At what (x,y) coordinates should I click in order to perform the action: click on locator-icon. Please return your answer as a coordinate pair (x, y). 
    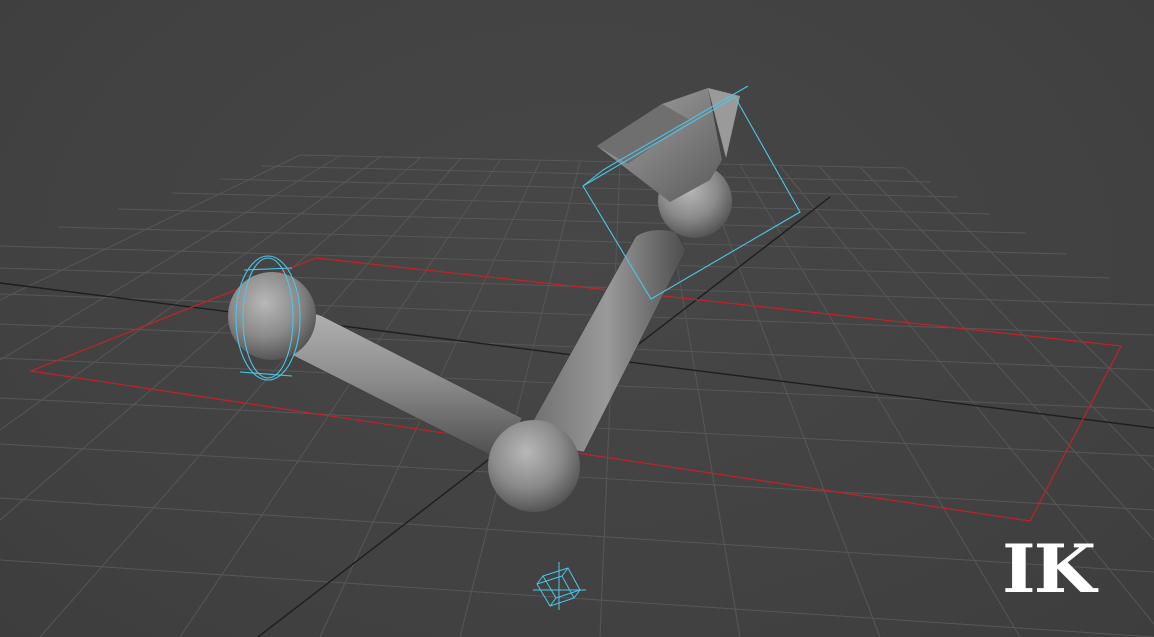
    Looking at the image, I should click on (559, 586).